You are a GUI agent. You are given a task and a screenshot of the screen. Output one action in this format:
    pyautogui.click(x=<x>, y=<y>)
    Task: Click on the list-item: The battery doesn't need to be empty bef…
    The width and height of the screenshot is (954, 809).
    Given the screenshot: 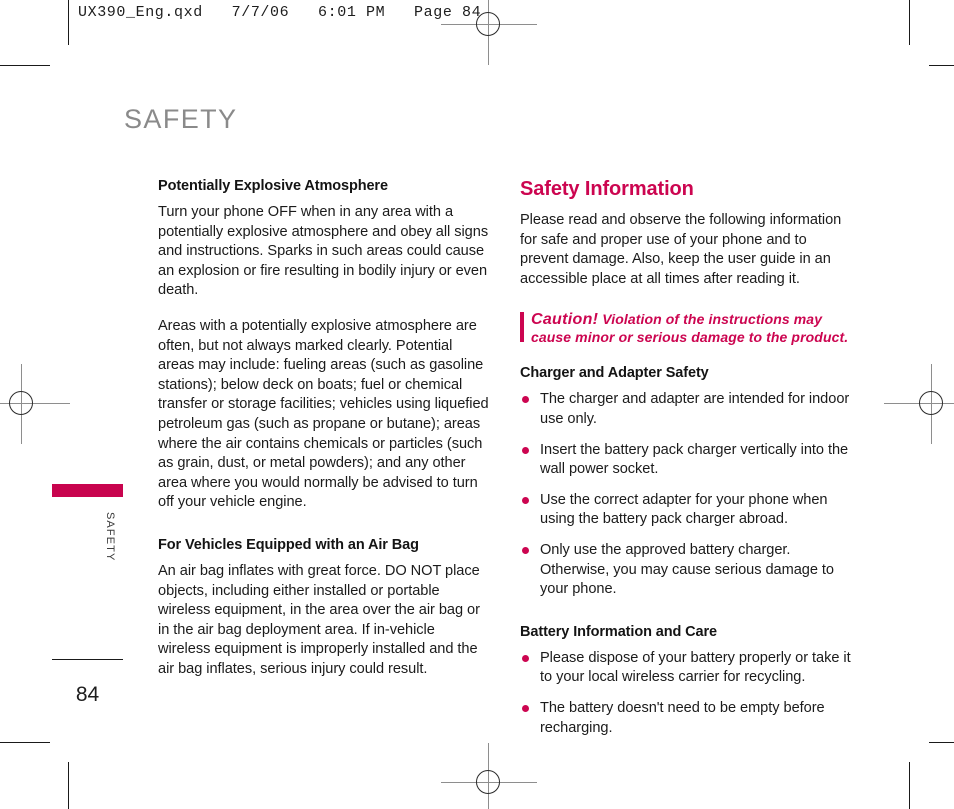 What is the action you would take?
    pyautogui.click(x=686, y=718)
    